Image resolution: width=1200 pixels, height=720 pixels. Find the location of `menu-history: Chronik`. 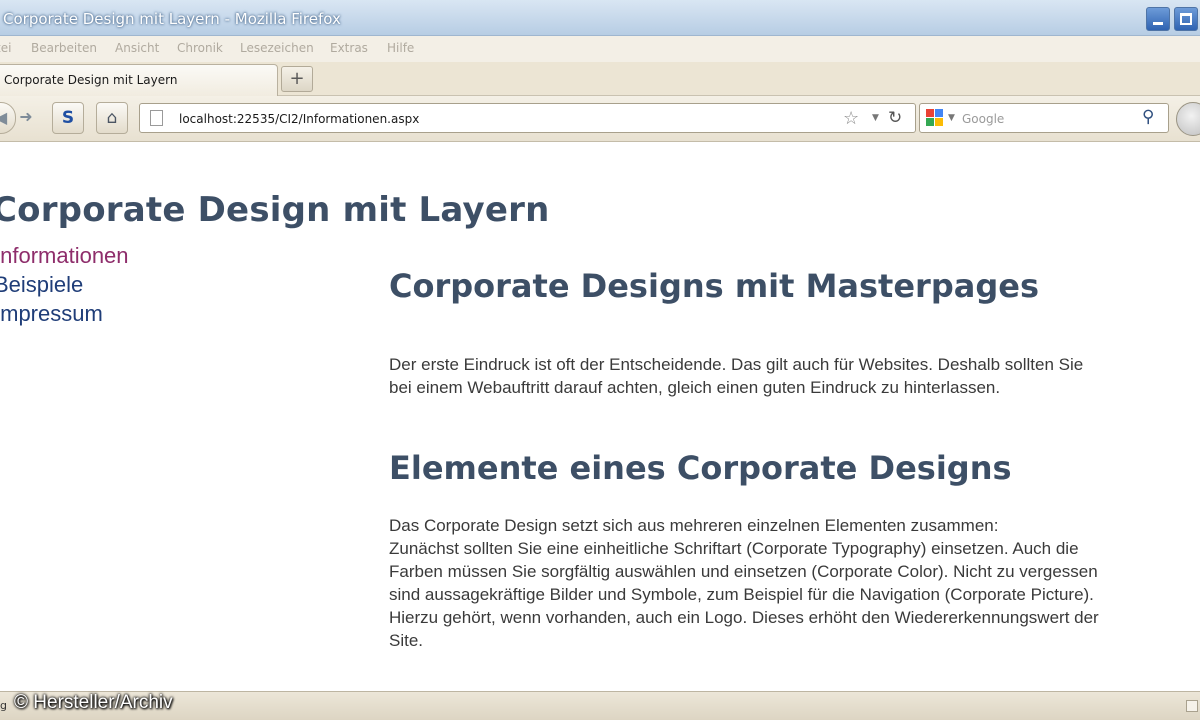

menu-history: Chronik is located at coordinates (200, 48).